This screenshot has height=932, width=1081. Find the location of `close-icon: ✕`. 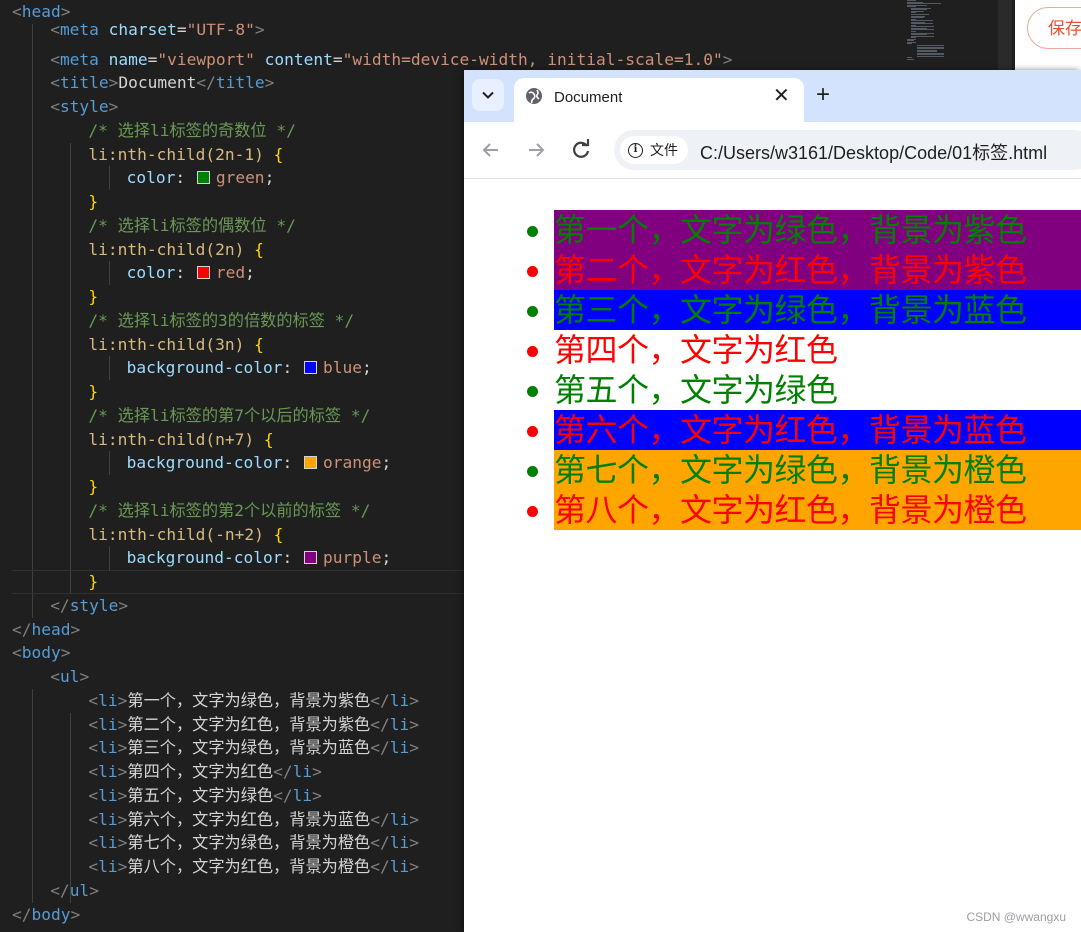

close-icon: ✕ is located at coordinates (781, 96).